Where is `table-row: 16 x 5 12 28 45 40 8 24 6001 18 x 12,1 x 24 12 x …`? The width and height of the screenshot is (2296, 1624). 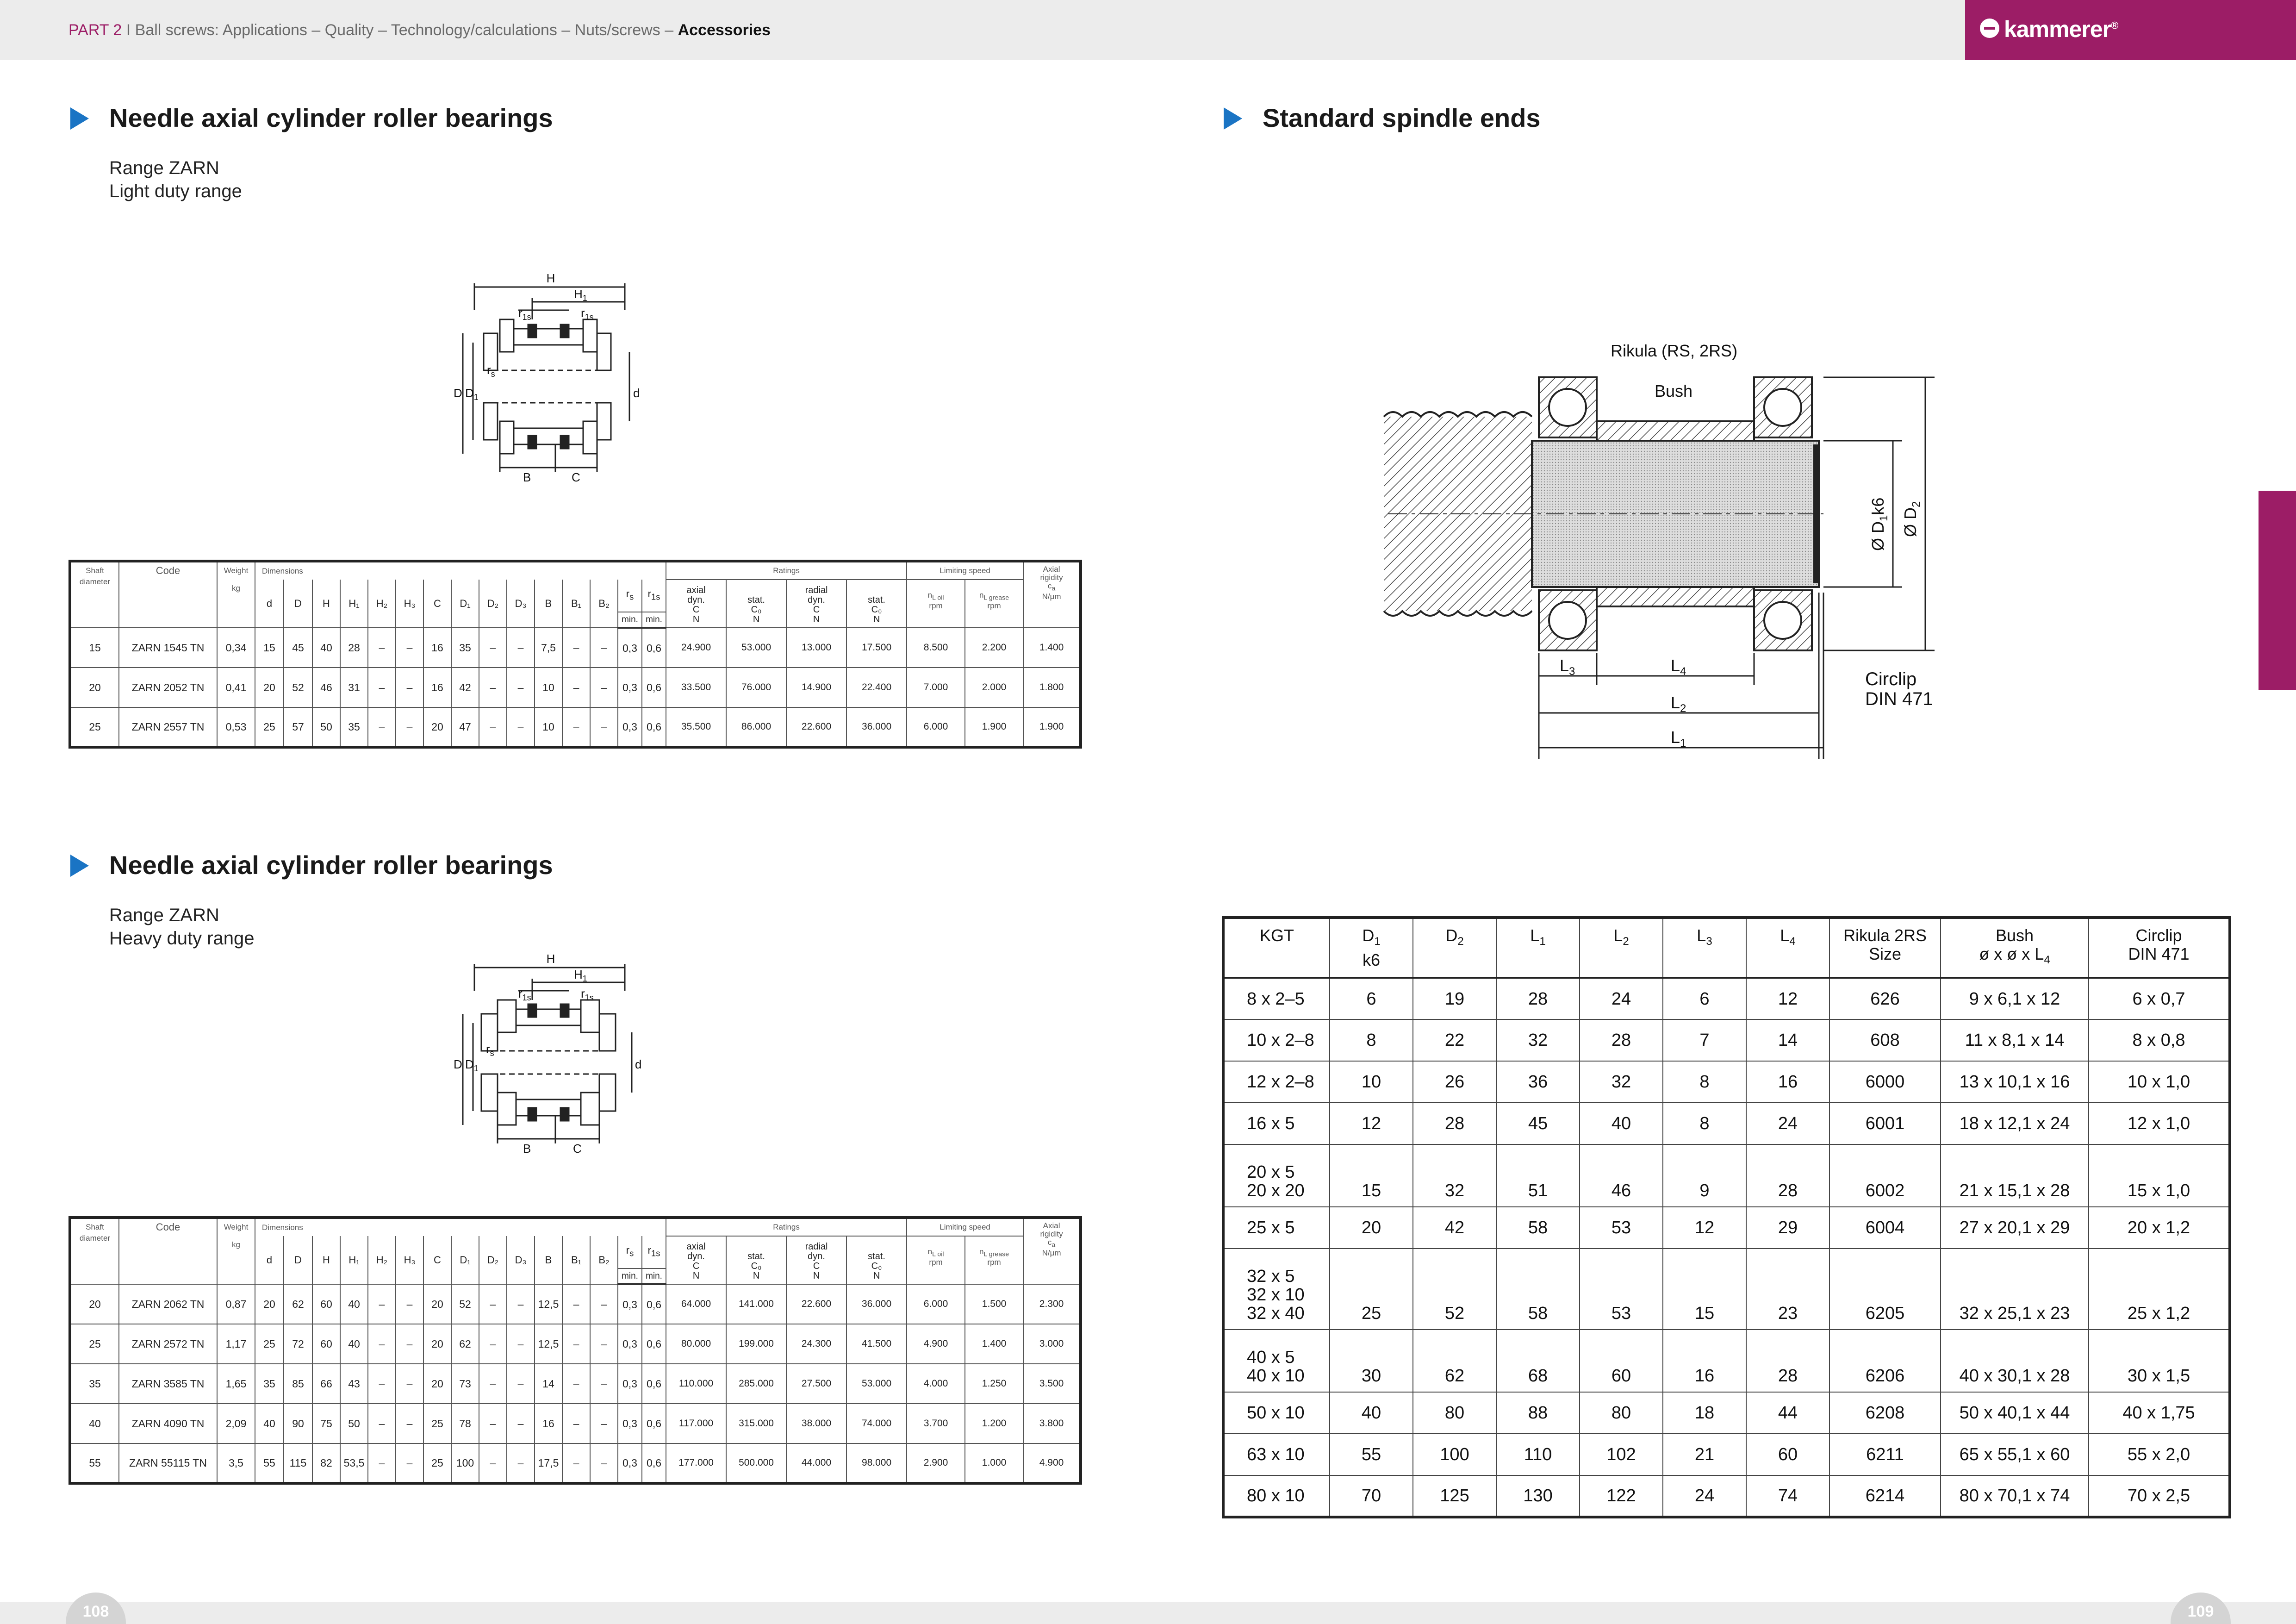 table-row: 16 x 5 12 28 45 40 8 24 6001 18 x 12,1 x 24 12 x … is located at coordinates (1726, 1123).